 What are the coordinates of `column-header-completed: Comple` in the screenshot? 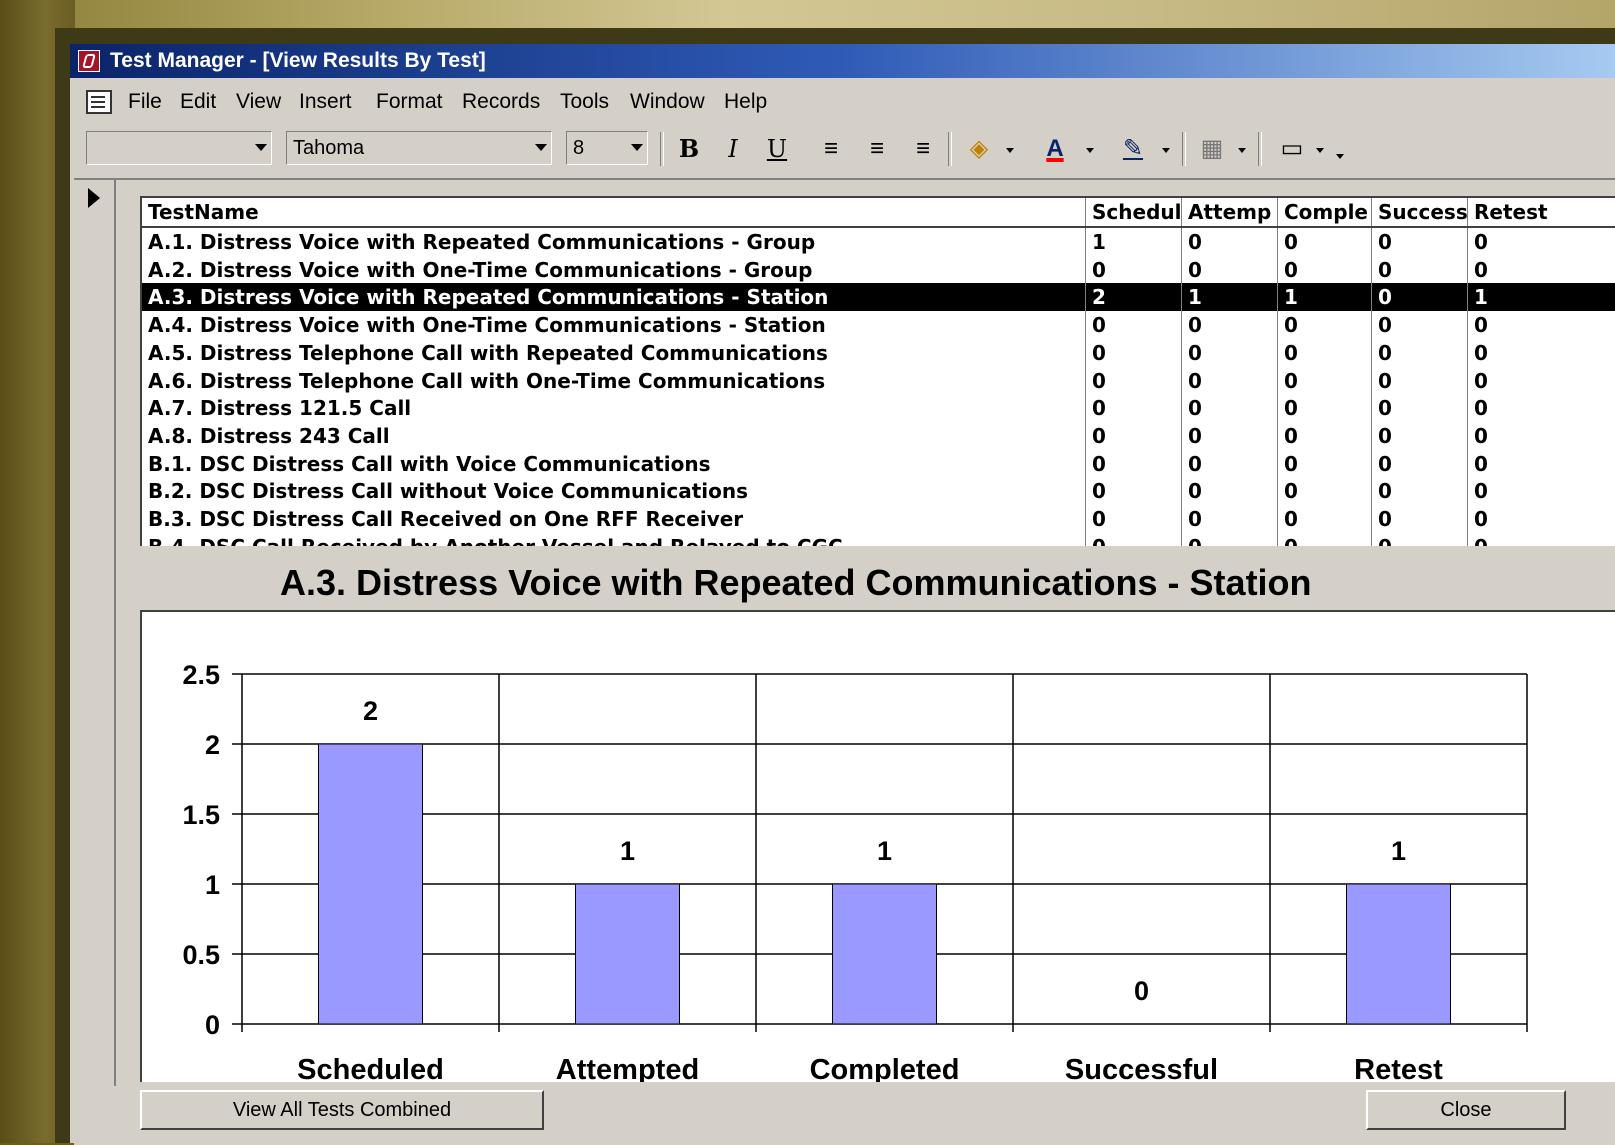 It's located at (1325, 212).